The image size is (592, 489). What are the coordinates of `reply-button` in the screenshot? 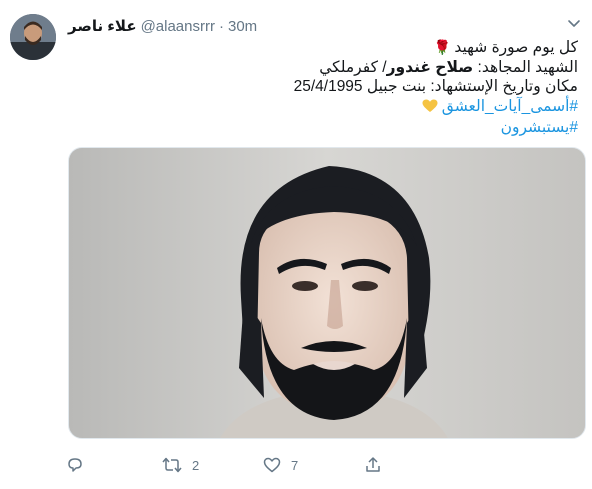 It's located at (80, 465).